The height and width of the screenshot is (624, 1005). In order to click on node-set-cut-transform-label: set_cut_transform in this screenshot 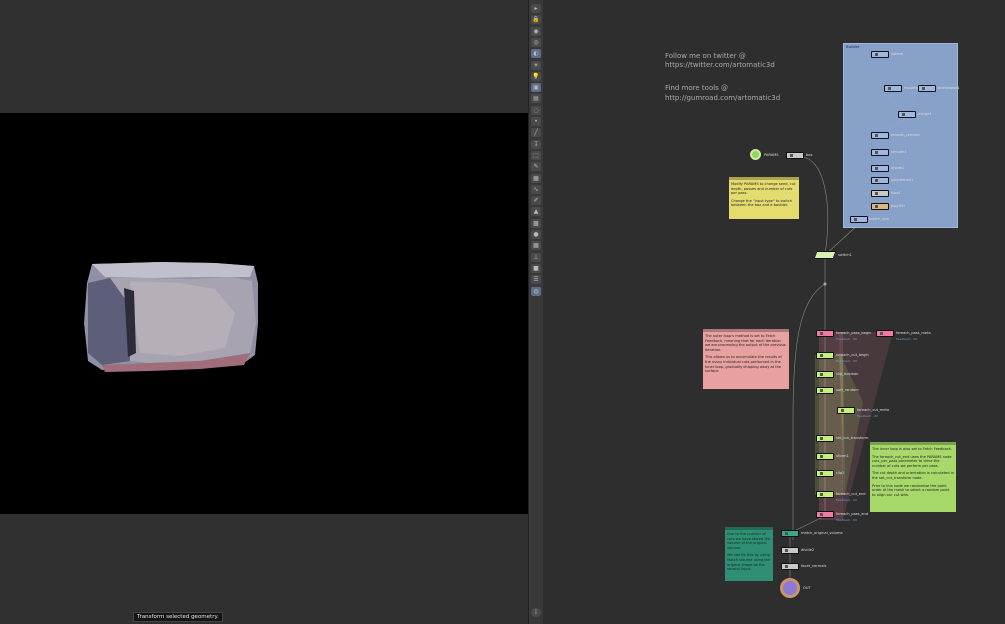, I will do `click(852, 438)`.